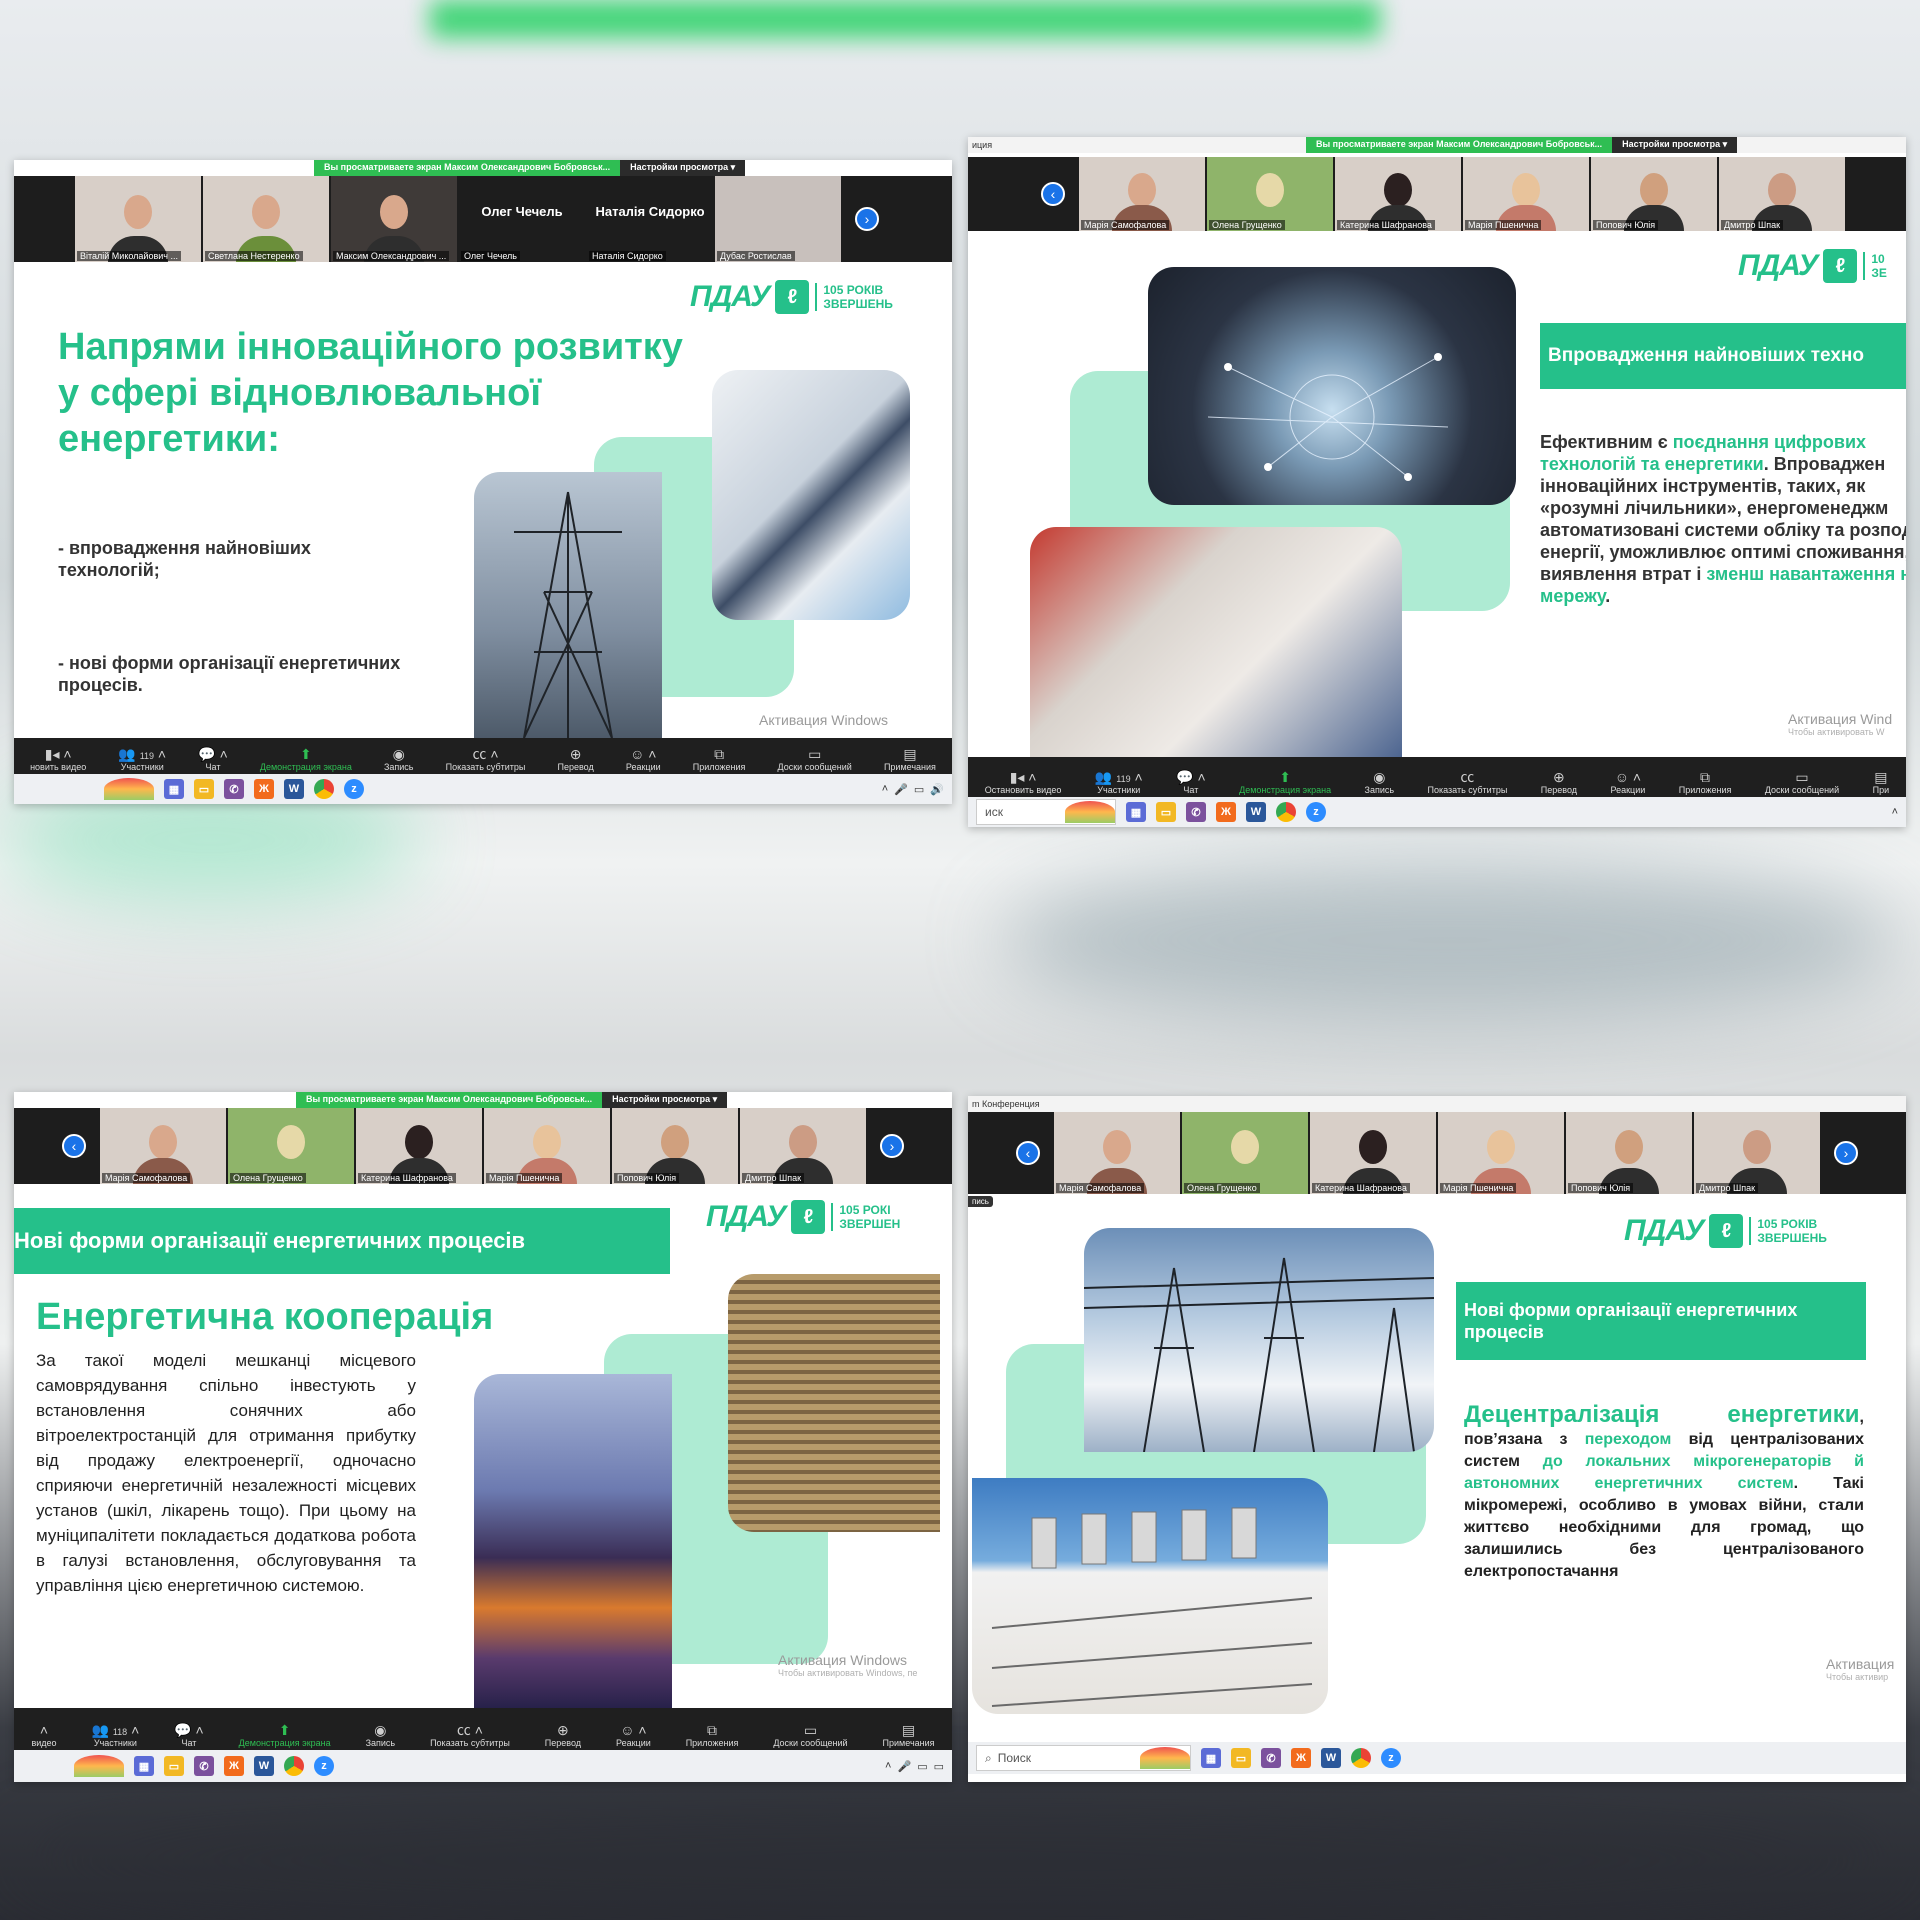 This screenshot has width=1920, height=1920. Describe the element at coordinates (1023, 782) in the screenshot. I see `stop-video-button: ▮◂ ˄ Остановить видео` at that location.